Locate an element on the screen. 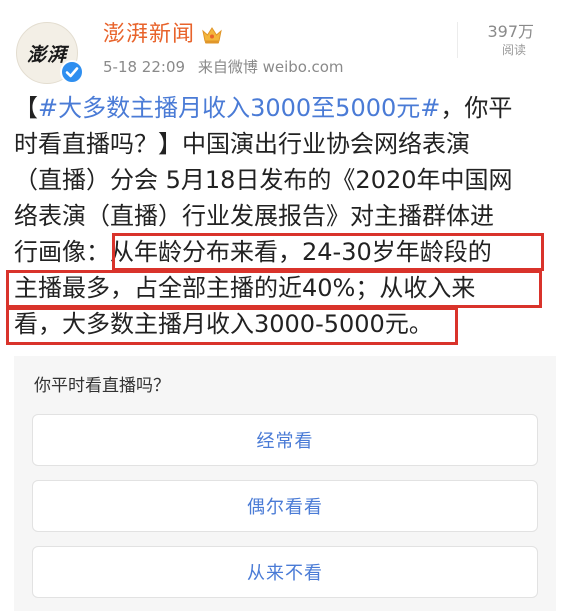 The width and height of the screenshot is (570, 611). views-label: 阅读 is located at coordinates (513, 50).